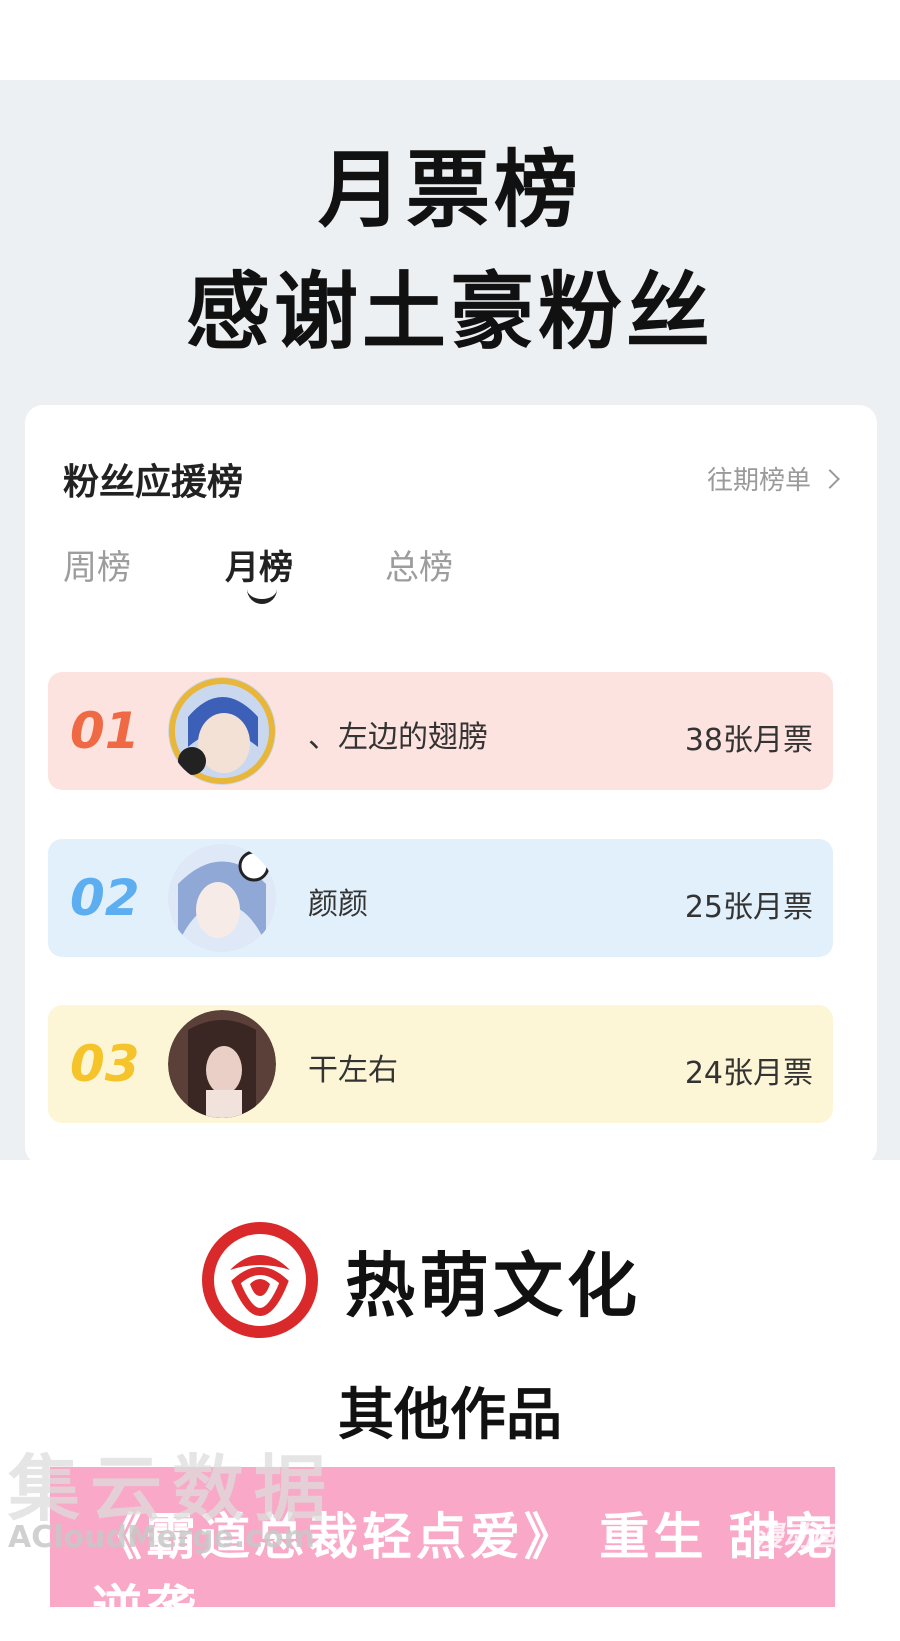 The image size is (900, 1641). Describe the element at coordinates (398, 737) in the screenshot. I see `fan-name: 、左边的翅膀` at that location.